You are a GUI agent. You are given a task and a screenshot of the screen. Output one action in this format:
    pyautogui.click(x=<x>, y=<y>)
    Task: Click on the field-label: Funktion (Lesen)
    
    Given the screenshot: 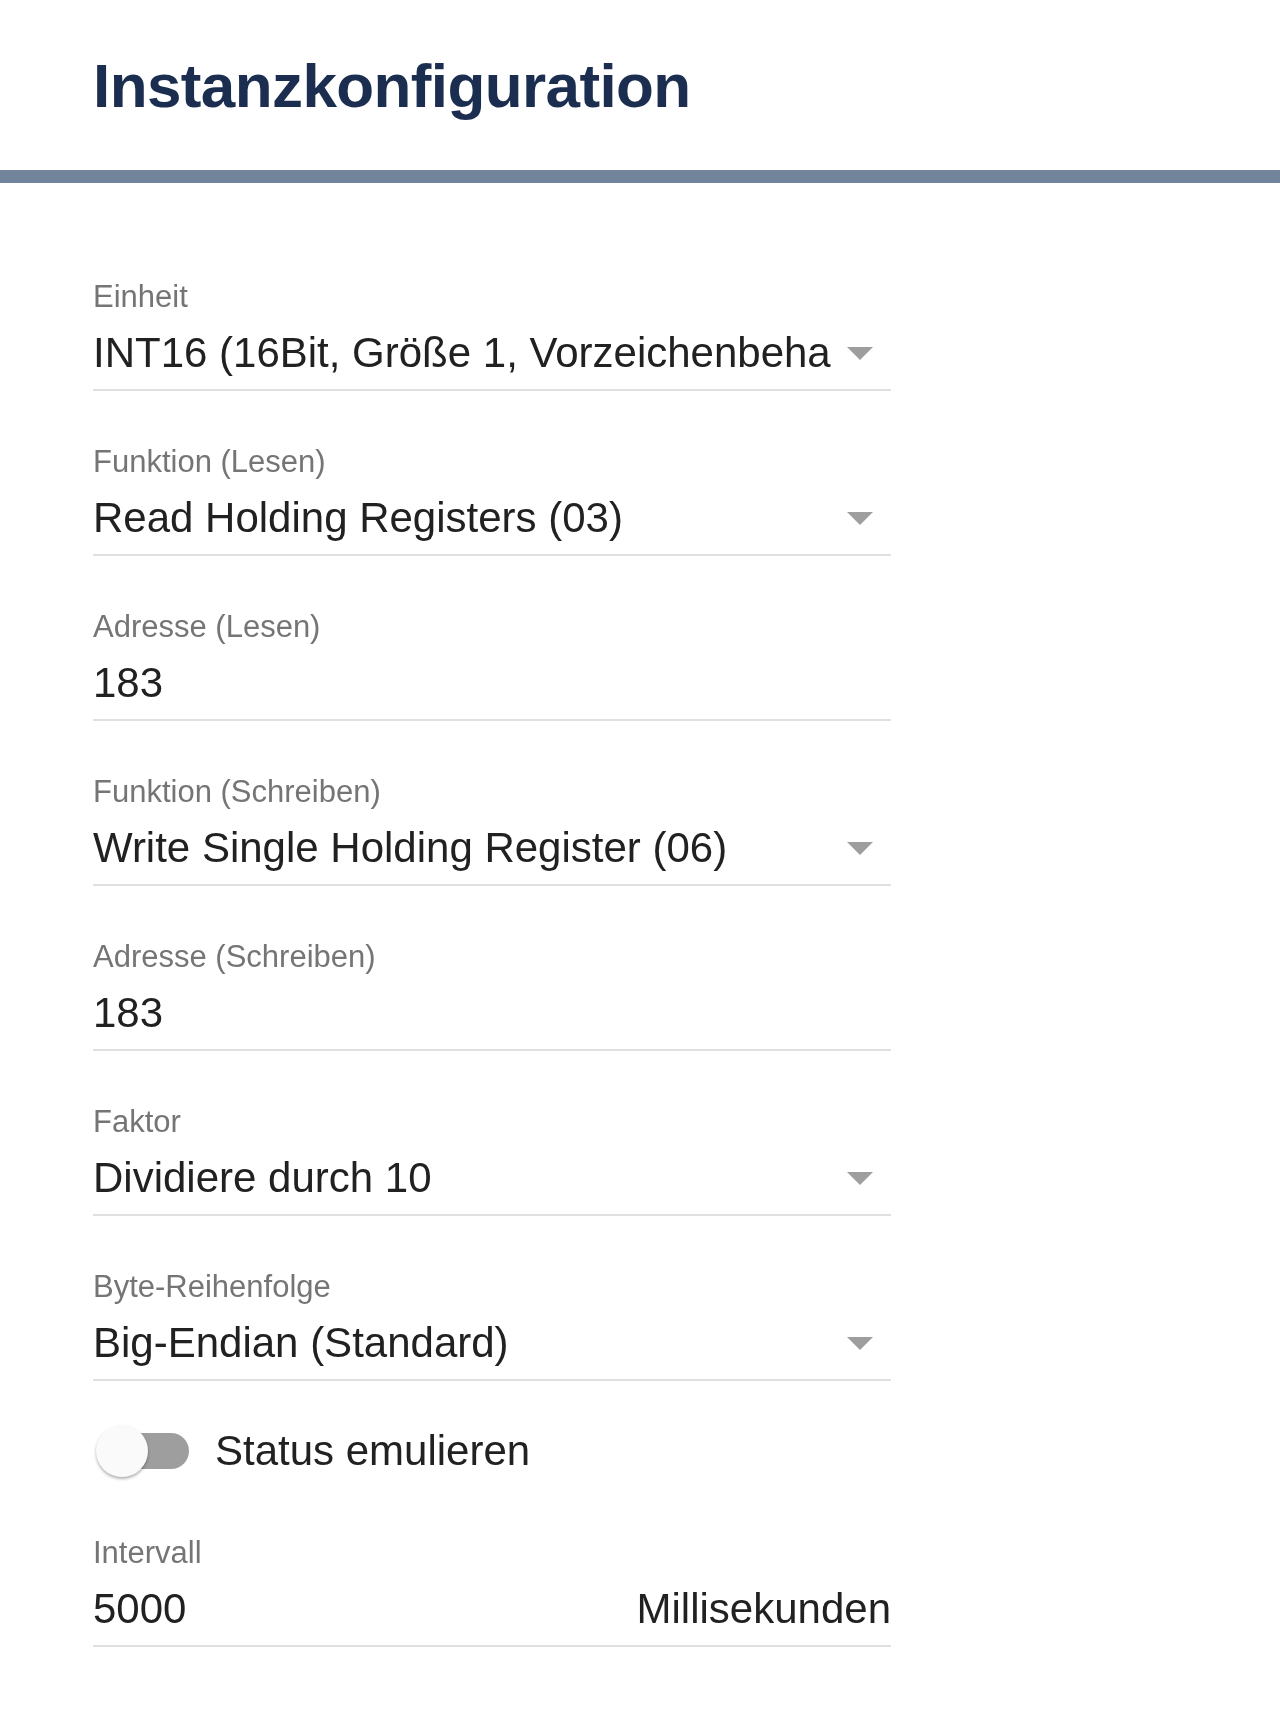 What is the action you would take?
    pyautogui.click(x=209, y=462)
    